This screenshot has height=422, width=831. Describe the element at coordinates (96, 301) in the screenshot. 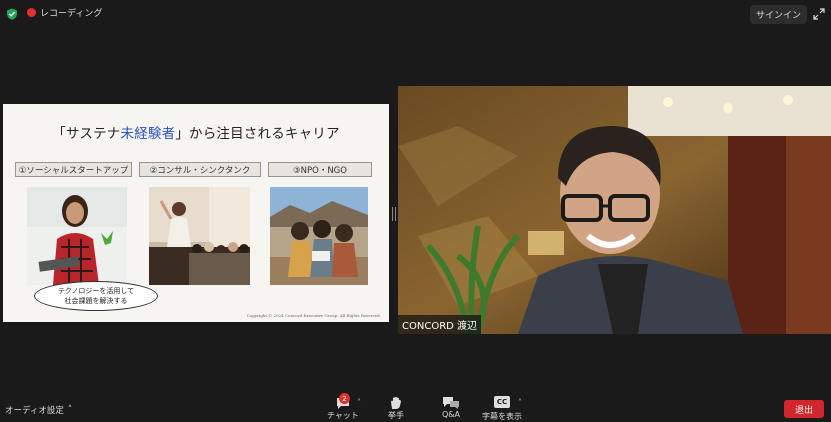

I see `callout-line2: 社会課題を解決する` at that location.